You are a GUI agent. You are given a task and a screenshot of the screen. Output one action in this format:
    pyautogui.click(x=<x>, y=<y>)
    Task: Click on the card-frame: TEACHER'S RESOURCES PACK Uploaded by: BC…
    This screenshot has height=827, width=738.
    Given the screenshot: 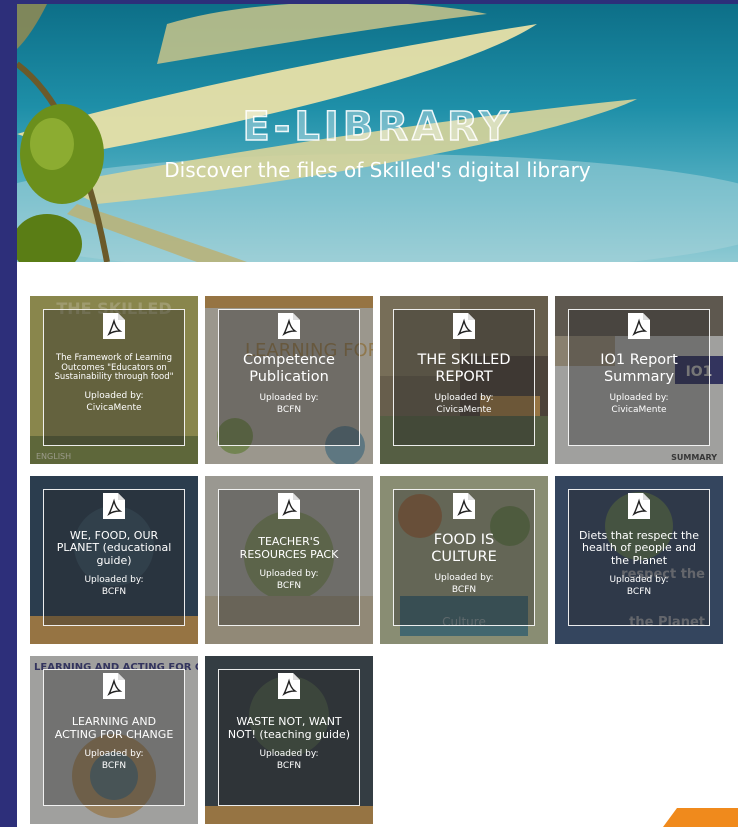 What is the action you would take?
    pyautogui.click(x=289, y=557)
    